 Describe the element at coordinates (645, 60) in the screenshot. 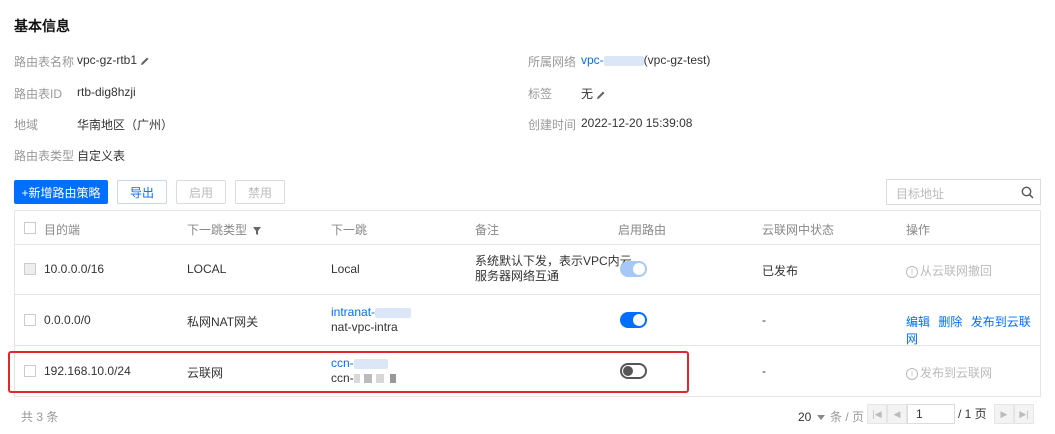

I see `network-link: vpc- (vpc-gz-test)` at that location.